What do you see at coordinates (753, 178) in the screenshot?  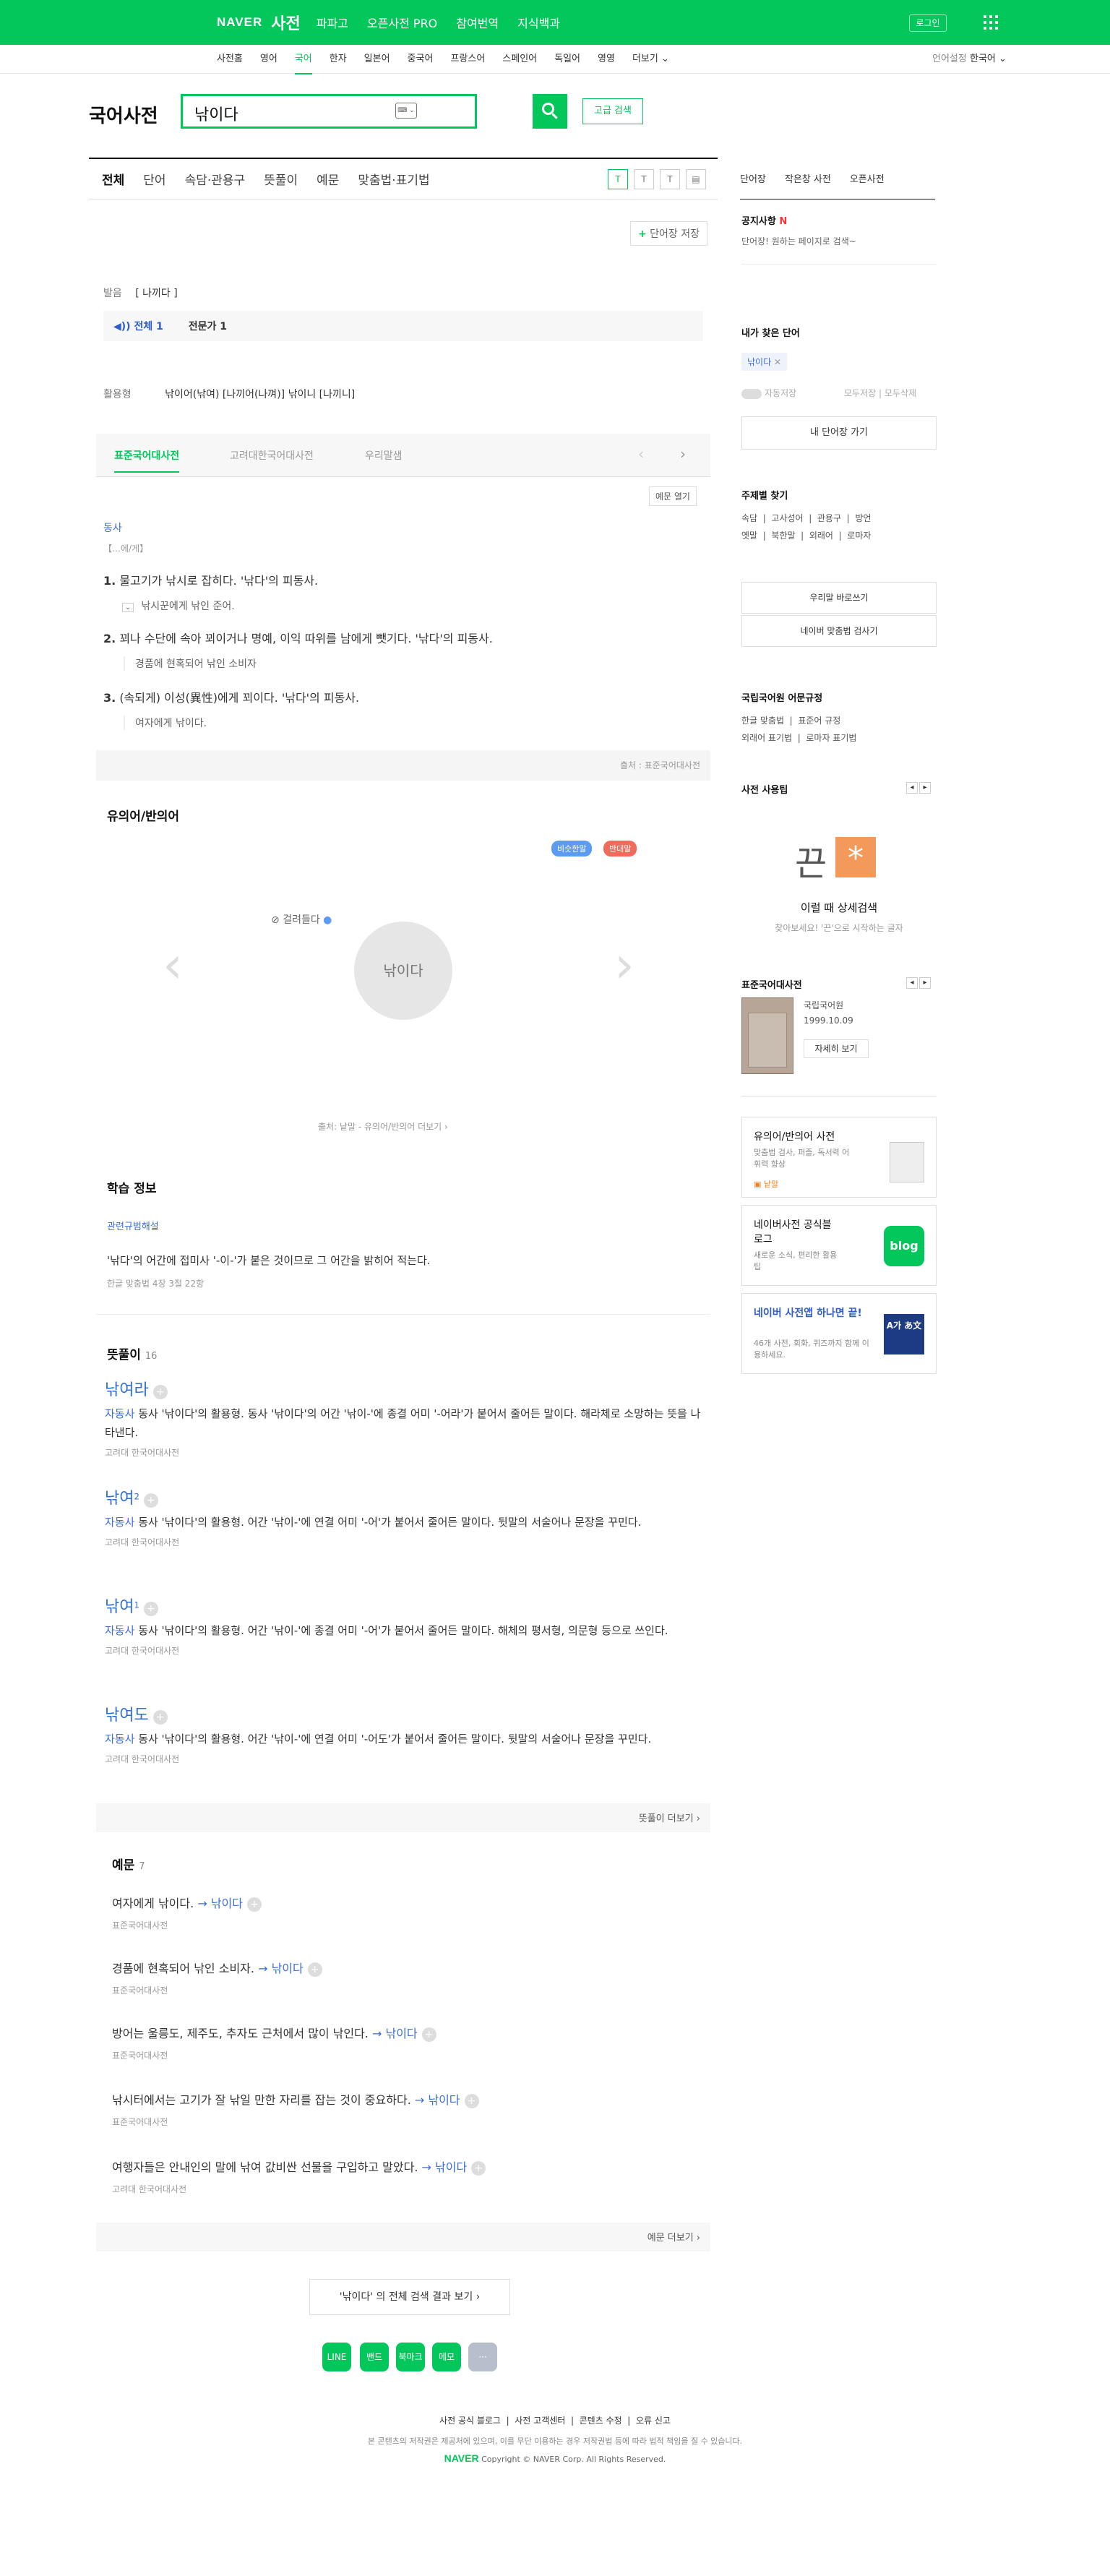 I see `side-tab-wordbook: 단어장` at bounding box center [753, 178].